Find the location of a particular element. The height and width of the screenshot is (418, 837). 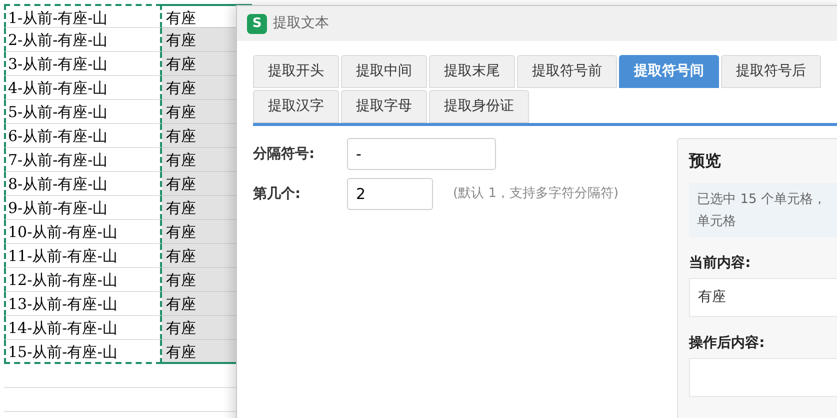

field-label: 第几个: is located at coordinates (277, 194).